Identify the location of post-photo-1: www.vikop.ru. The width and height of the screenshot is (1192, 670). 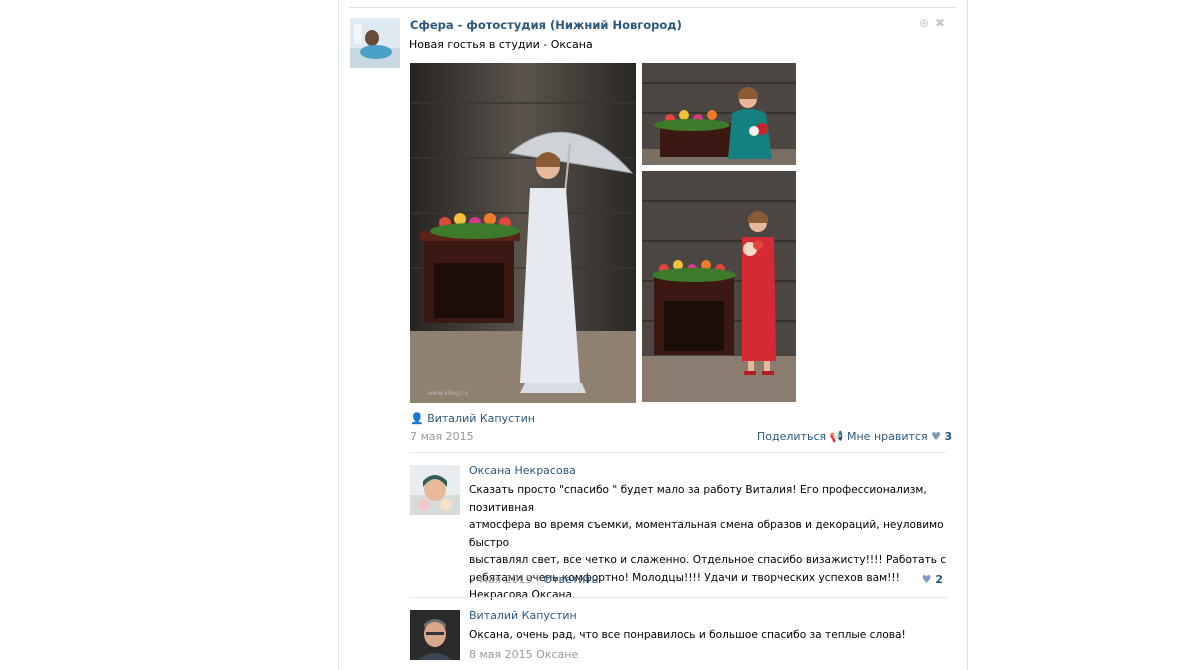
(523, 233).